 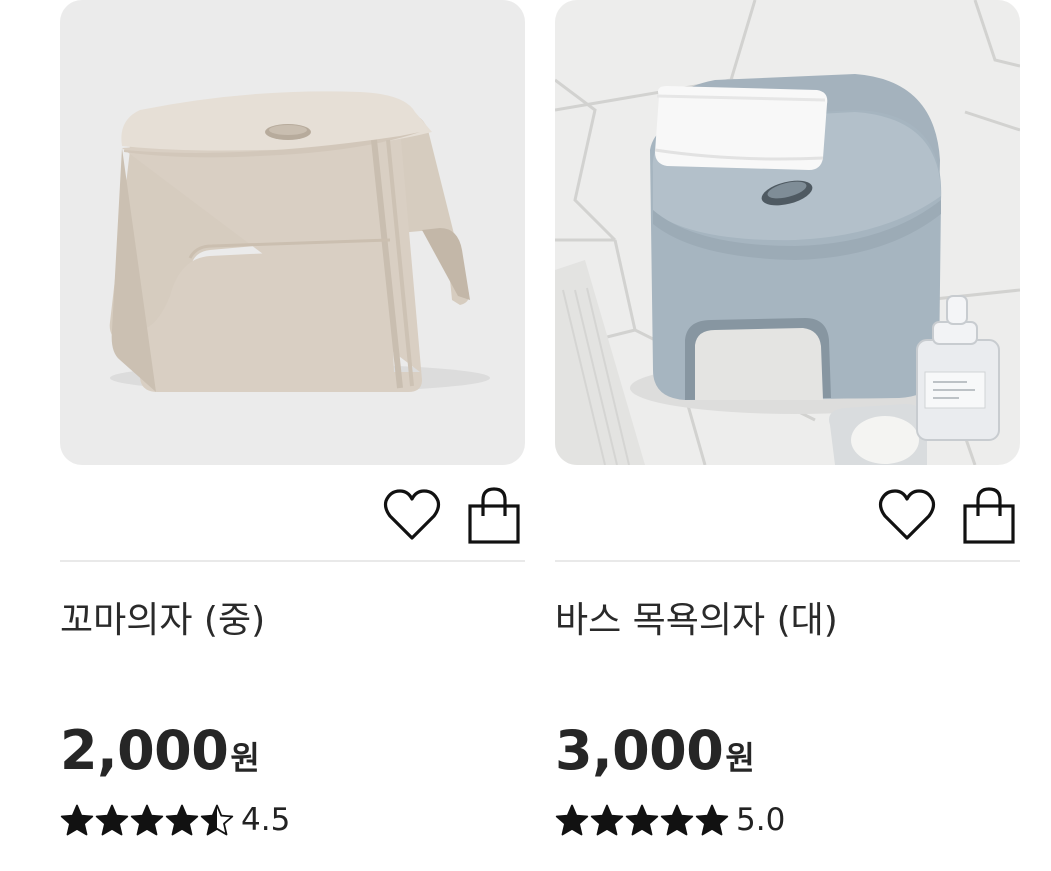 I want to click on product-rating: 5.0, so click(x=670, y=820).